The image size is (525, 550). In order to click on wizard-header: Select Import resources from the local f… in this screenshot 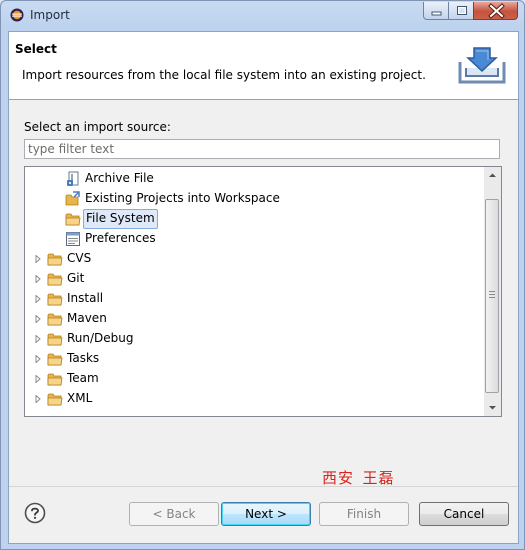, I will do `click(263, 66)`.